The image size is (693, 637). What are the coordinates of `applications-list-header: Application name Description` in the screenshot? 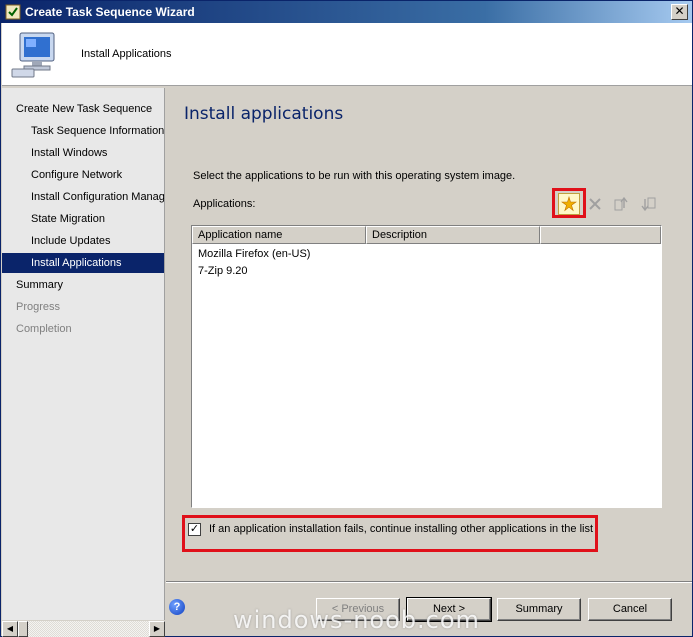 It's located at (426, 235).